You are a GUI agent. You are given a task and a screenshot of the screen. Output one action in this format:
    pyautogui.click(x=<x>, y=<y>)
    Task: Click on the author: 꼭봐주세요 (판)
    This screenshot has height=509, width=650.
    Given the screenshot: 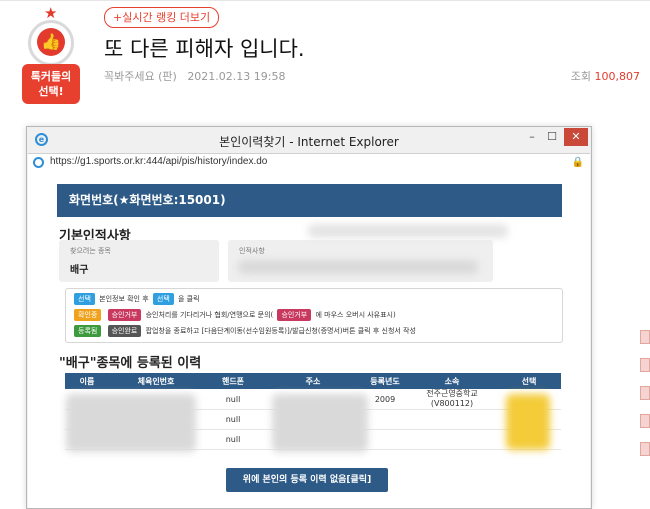 What is the action you would take?
    pyautogui.click(x=140, y=76)
    